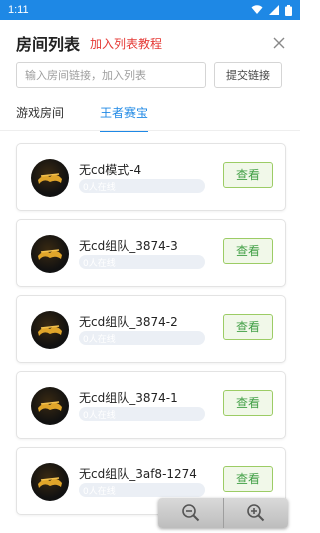 The width and height of the screenshot is (320, 533). Describe the element at coordinates (111, 75) in the screenshot. I see `room-link-input` at that location.